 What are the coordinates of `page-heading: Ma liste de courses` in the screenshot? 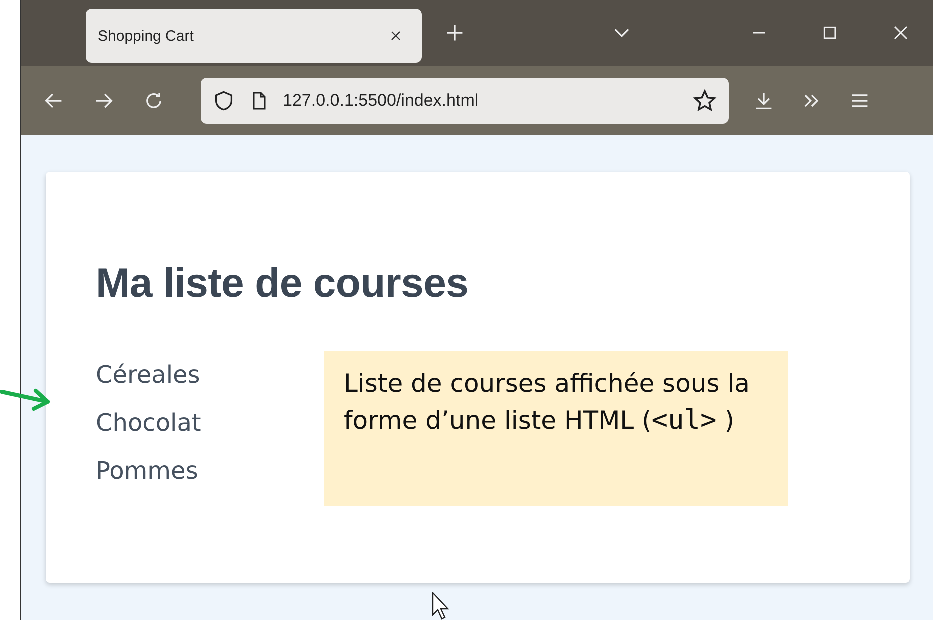 It's located at (283, 283).